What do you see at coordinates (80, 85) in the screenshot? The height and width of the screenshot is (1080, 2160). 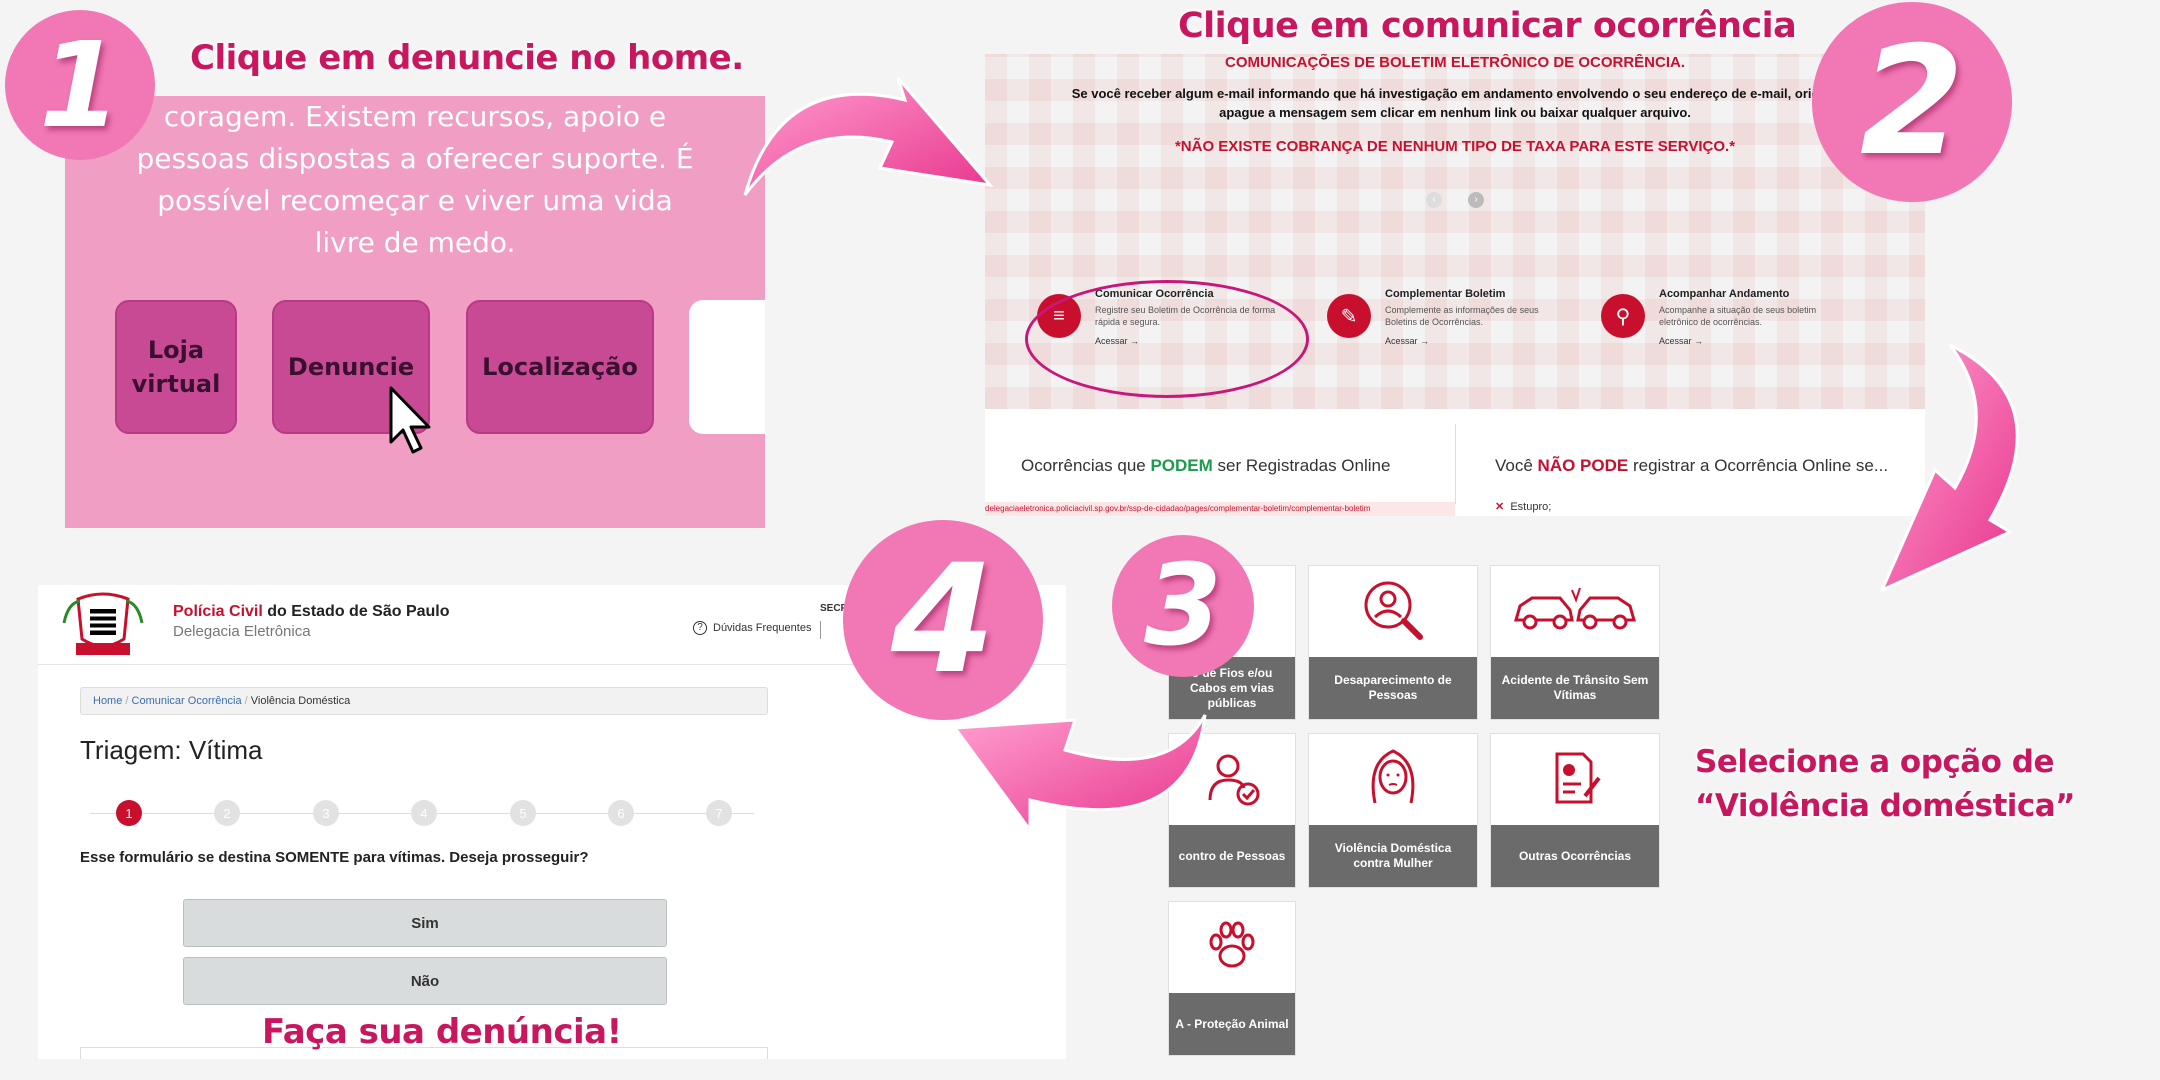 I see `step-1-badge: 1` at bounding box center [80, 85].